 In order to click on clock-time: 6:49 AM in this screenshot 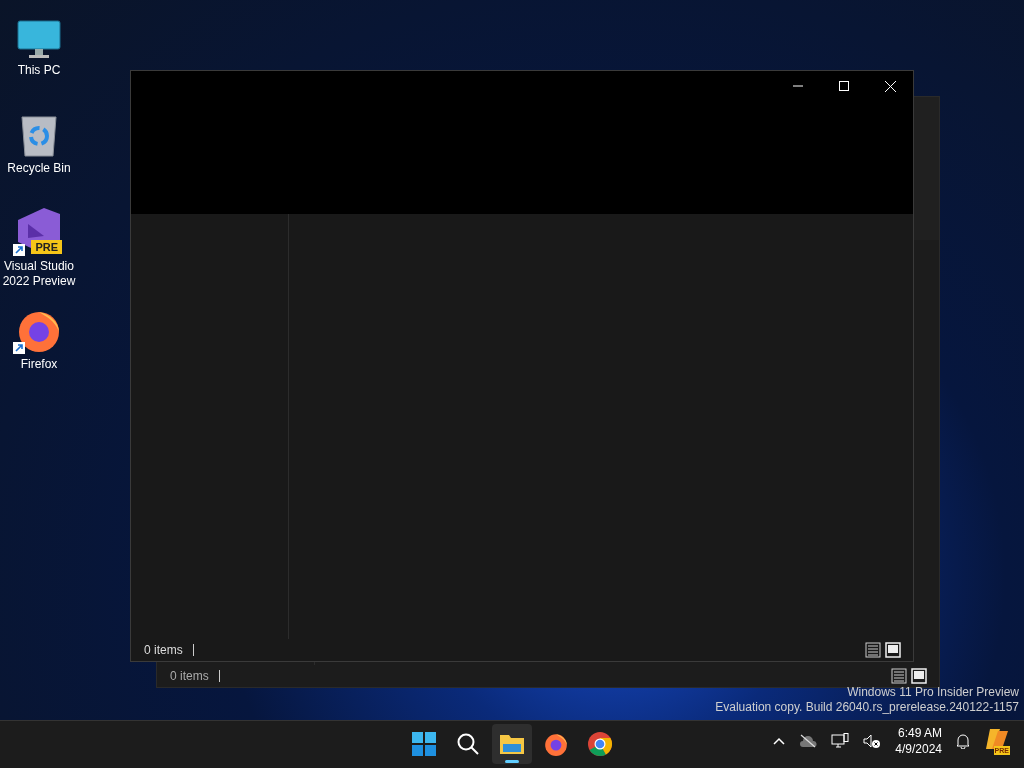, I will do `click(919, 733)`.